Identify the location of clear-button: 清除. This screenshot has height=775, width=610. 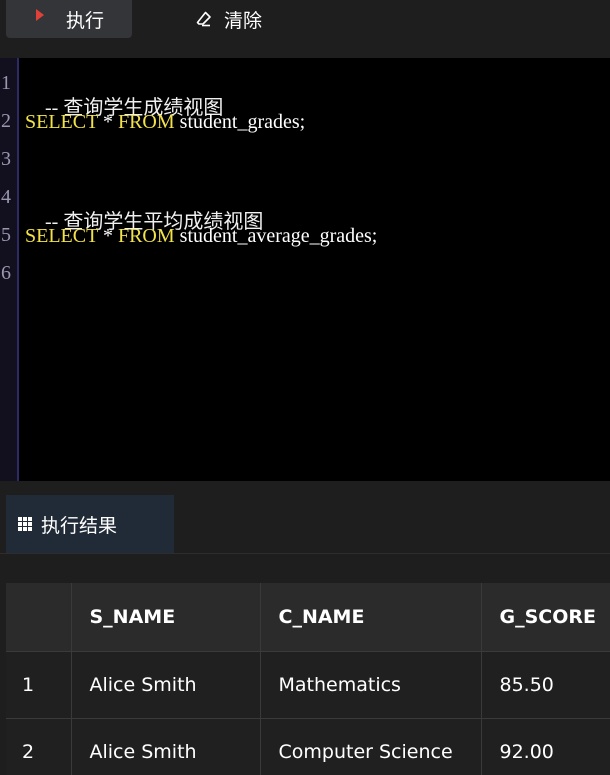
(224, 19).